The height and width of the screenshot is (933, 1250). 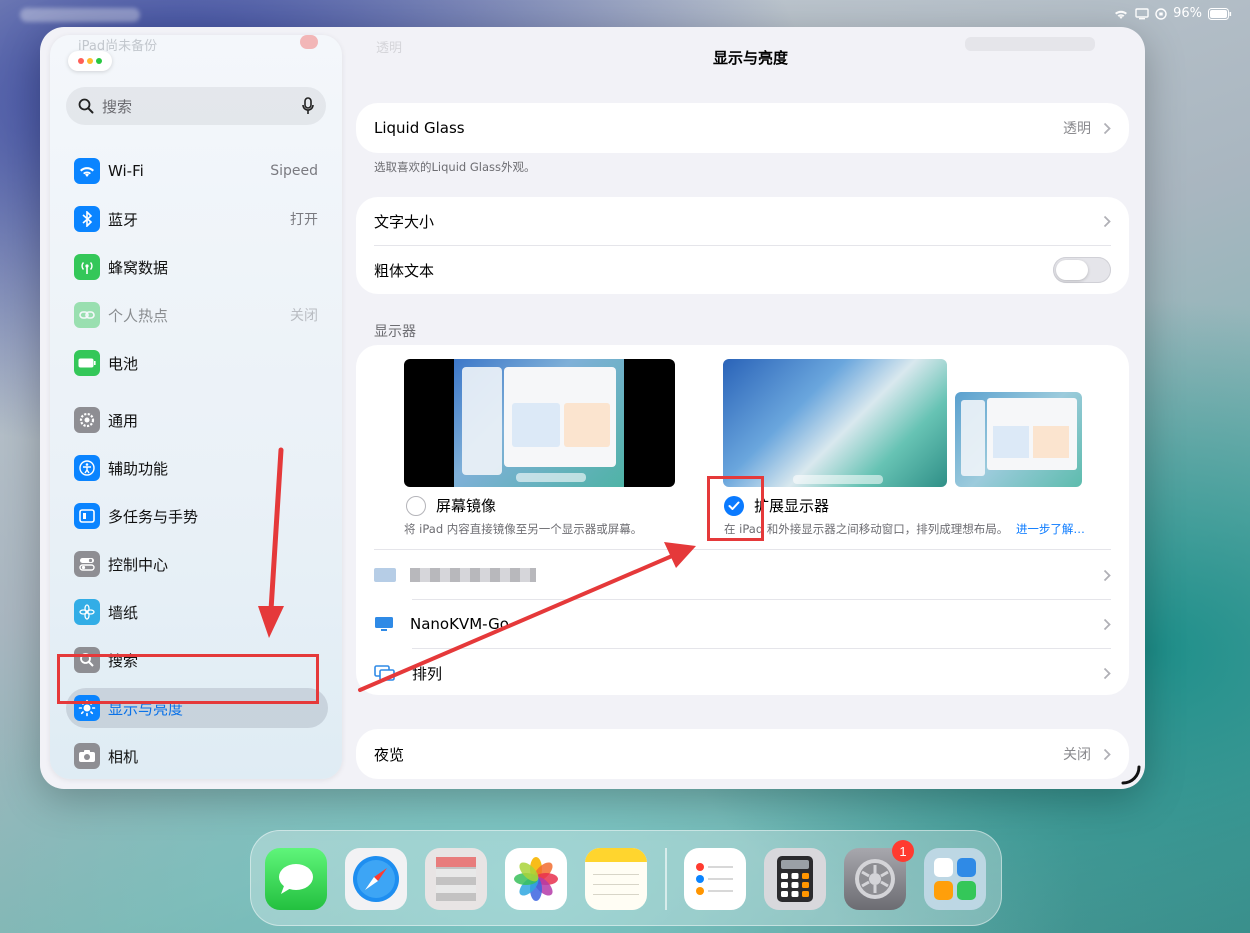 I want to click on status-bar: 96%, so click(x=1172, y=13).